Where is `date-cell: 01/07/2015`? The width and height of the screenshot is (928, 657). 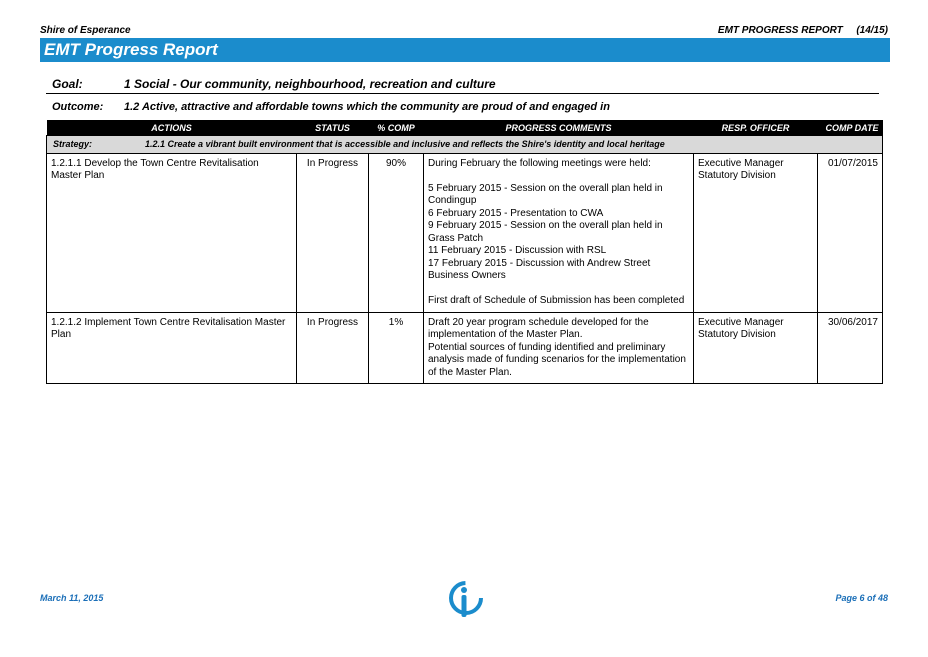
date-cell: 01/07/2015 is located at coordinates (850, 232).